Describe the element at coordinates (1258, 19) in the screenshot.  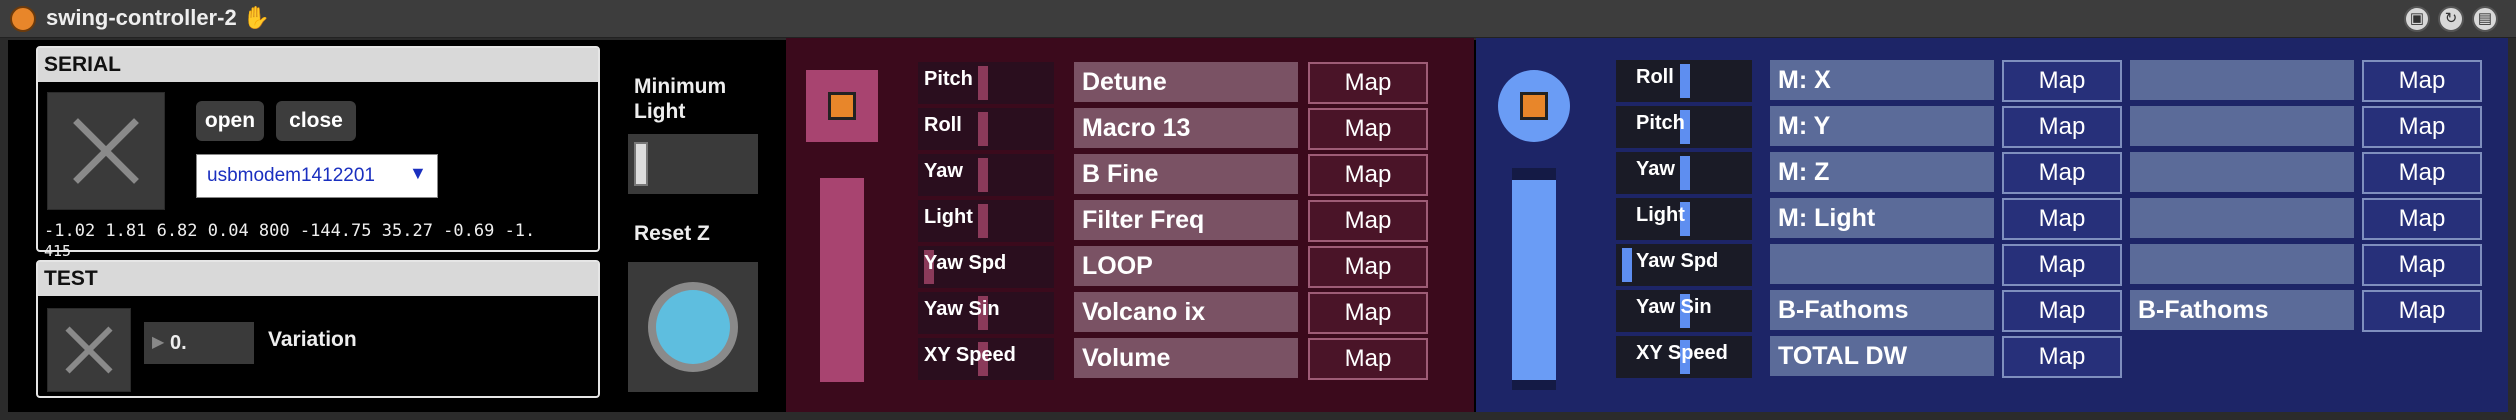
I see `title-bar` at that location.